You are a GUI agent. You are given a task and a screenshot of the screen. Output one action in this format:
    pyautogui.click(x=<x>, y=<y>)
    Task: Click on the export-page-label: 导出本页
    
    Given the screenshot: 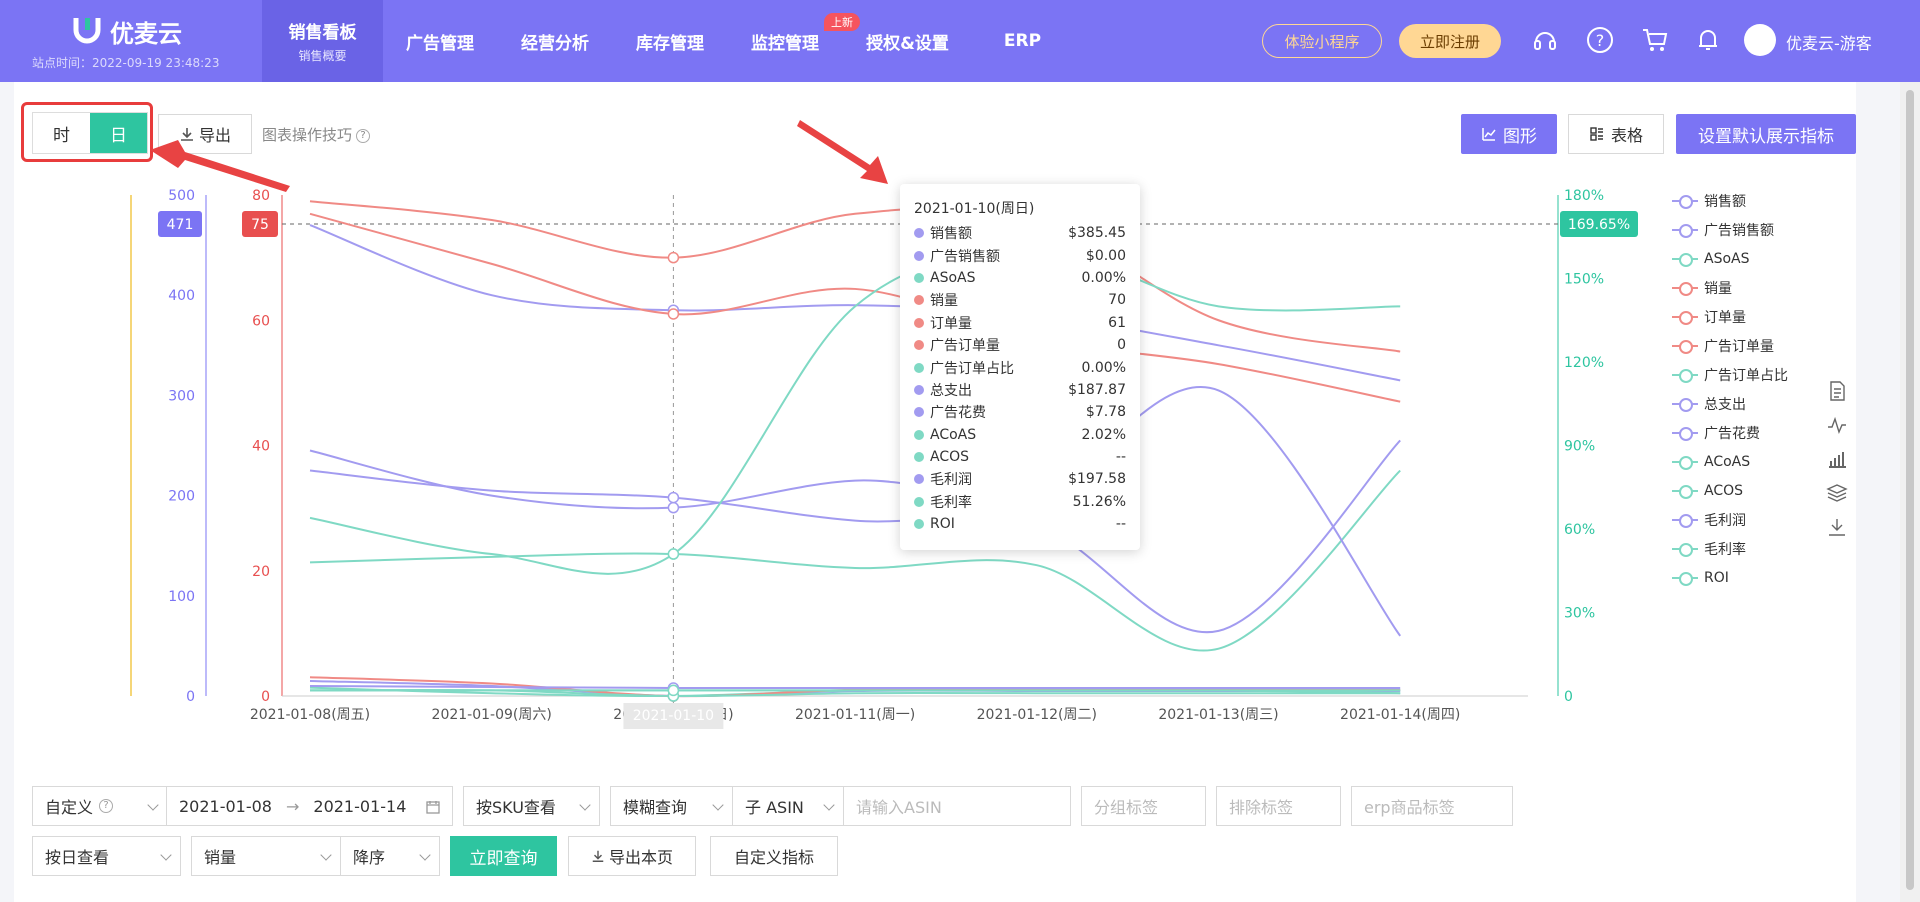 What is the action you would take?
    pyautogui.click(x=640, y=857)
    